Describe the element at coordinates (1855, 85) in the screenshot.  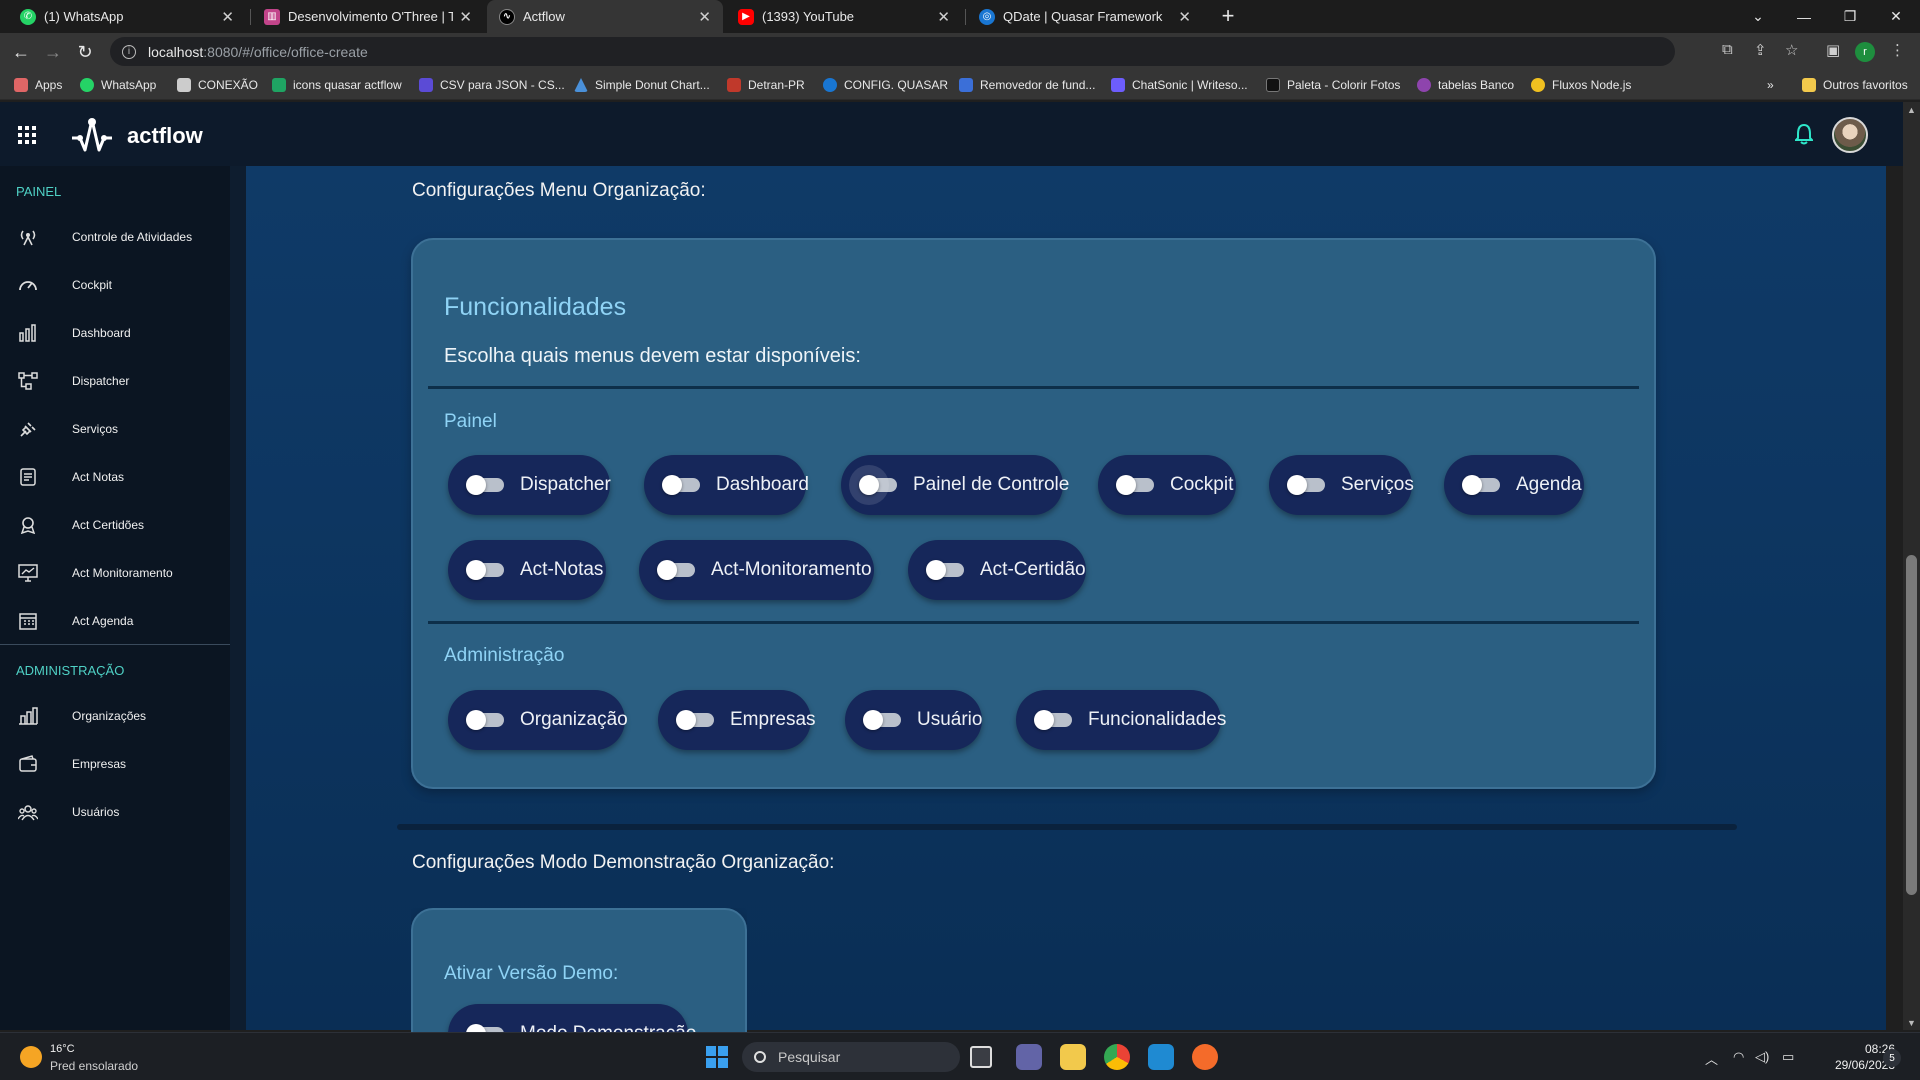
I see `bookmark-other: Outros favoritos` at that location.